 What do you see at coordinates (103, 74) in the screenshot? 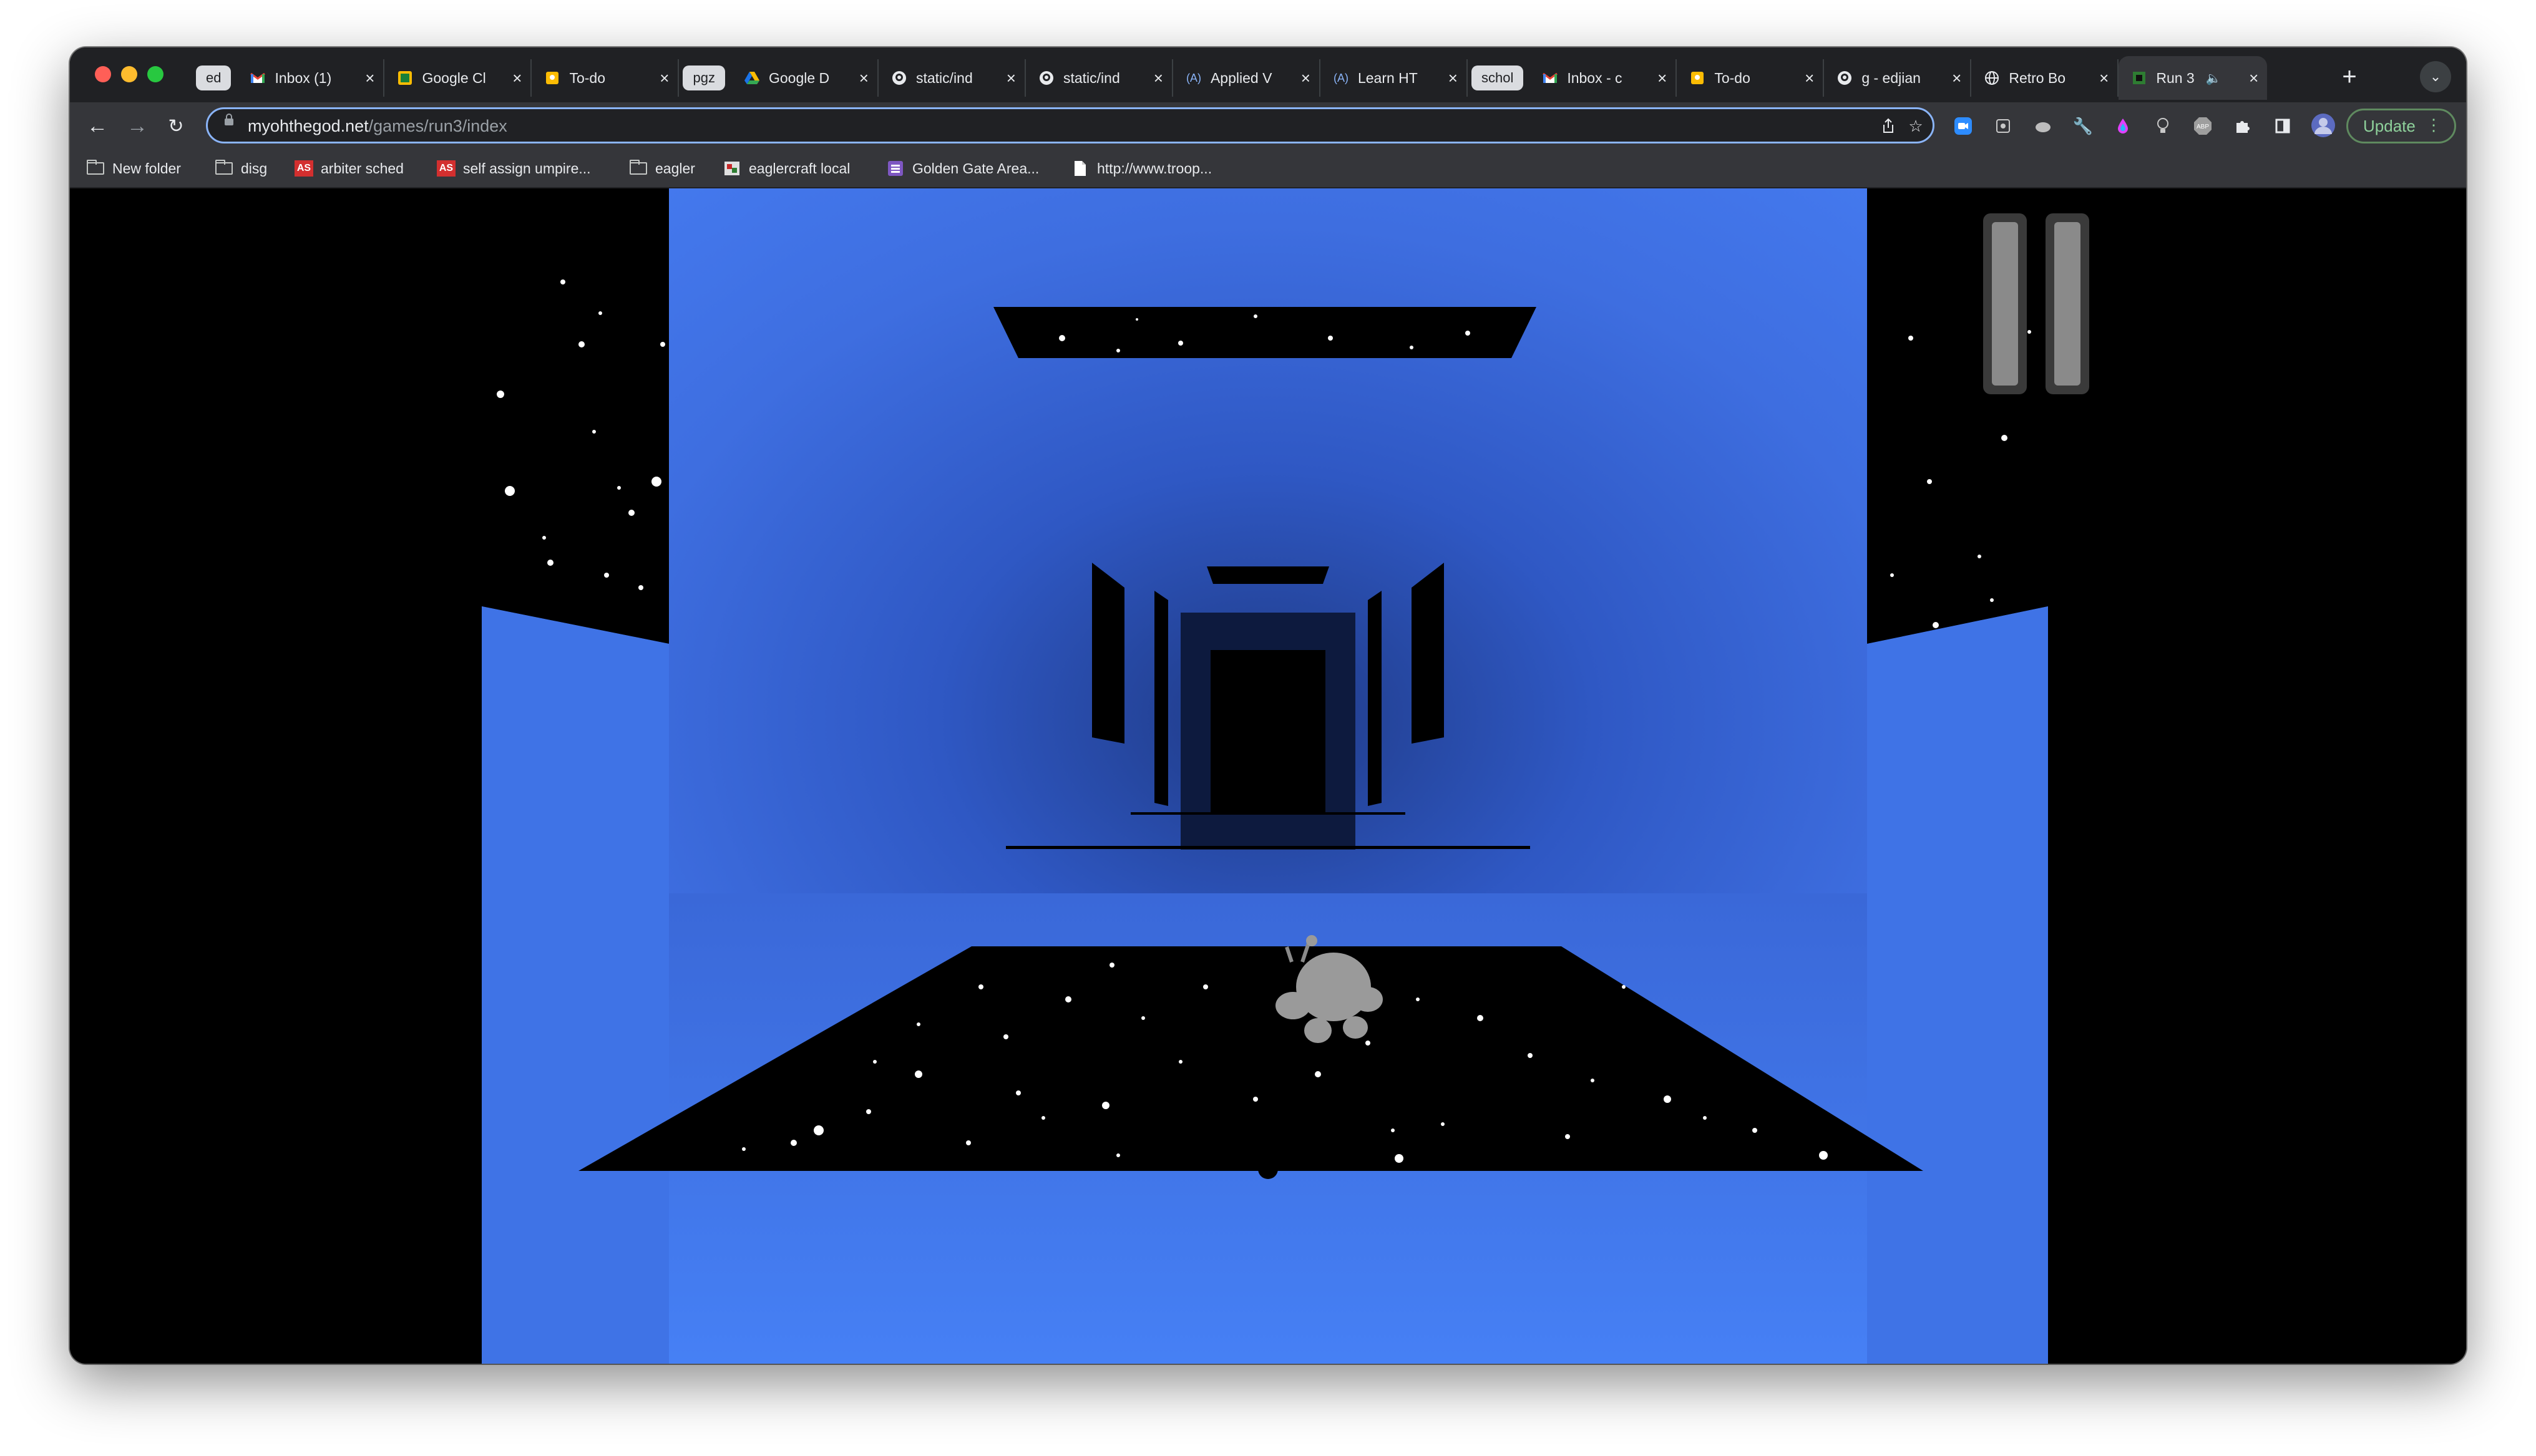
I see `close-window-button` at bounding box center [103, 74].